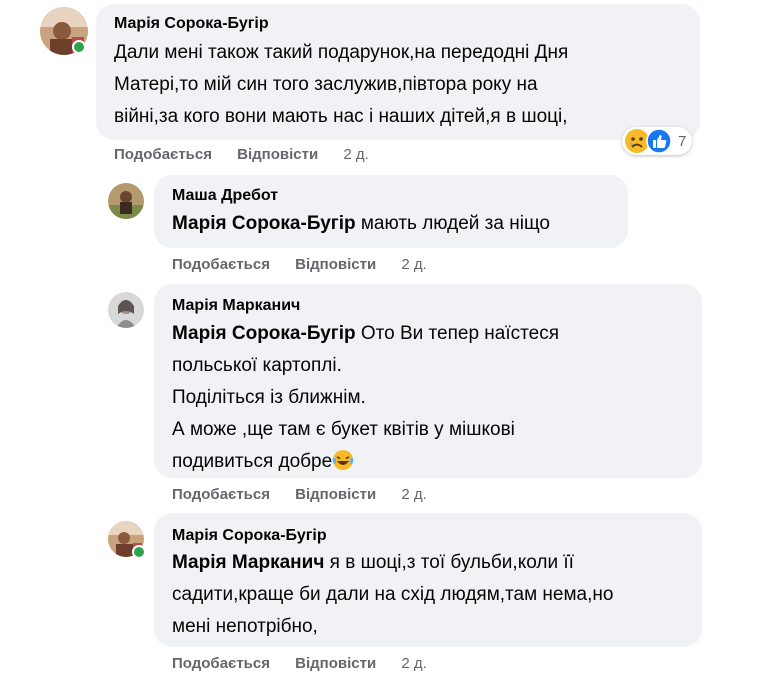 The height and width of the screenshot is (682, 760). What do you see at coordinates (452, 223) in the screenshot?
I see `comment-text-line: мають людей за ніщо` at bounding box center [452, 223].